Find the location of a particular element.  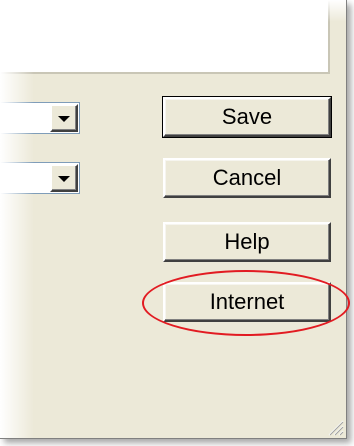

combo-box-2-dropdown-button is located at coordinates (64, 178).